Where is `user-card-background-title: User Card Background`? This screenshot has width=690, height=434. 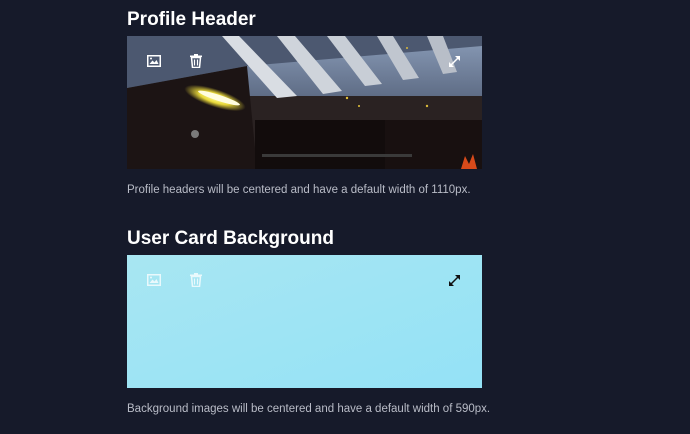 user-card-background-title: User Card Background is located at coordinates (230, 238).